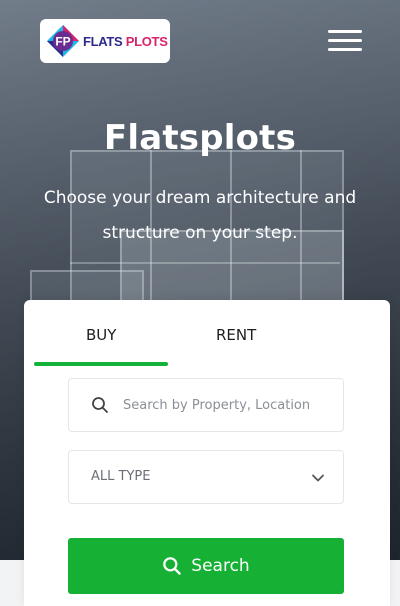 This screenshot has height=606, width=400. I want to click on logo-mark-icon: FP, so click(63, 41).